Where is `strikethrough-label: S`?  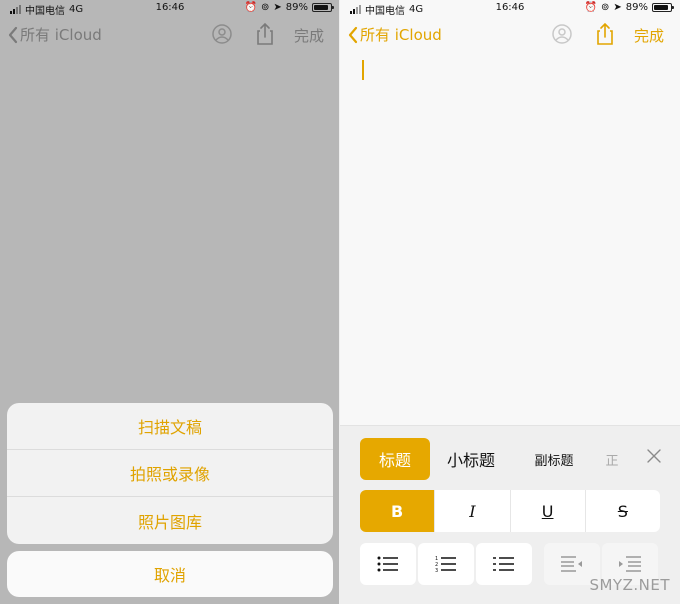 strikethrough-label: S is located at coordinates (622, 511).